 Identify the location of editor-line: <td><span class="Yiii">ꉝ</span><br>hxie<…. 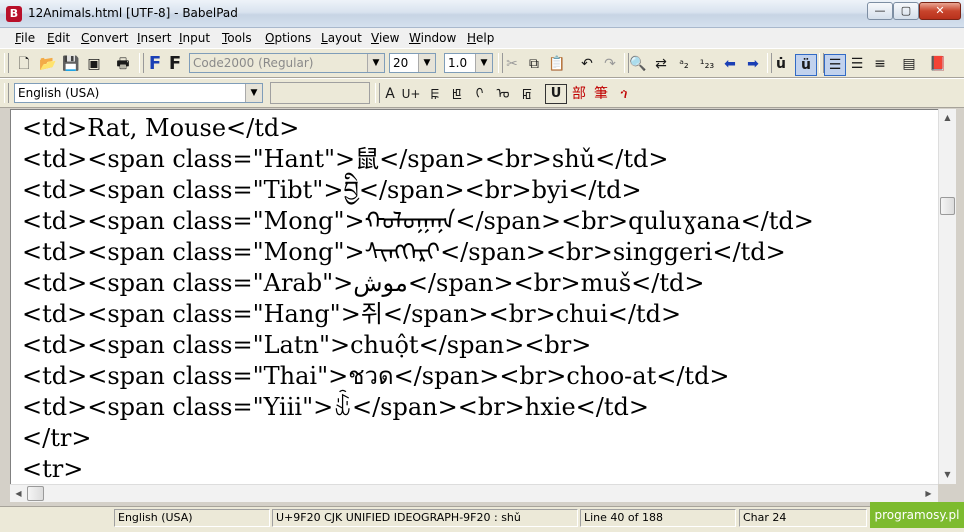
(335, 407).